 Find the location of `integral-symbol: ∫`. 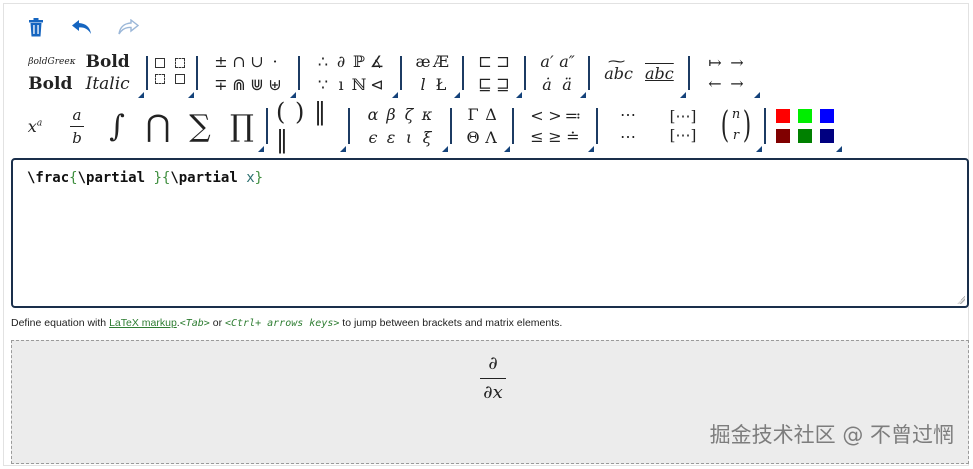

integral-symbol: ∫ is located at coordinates (117, 126).